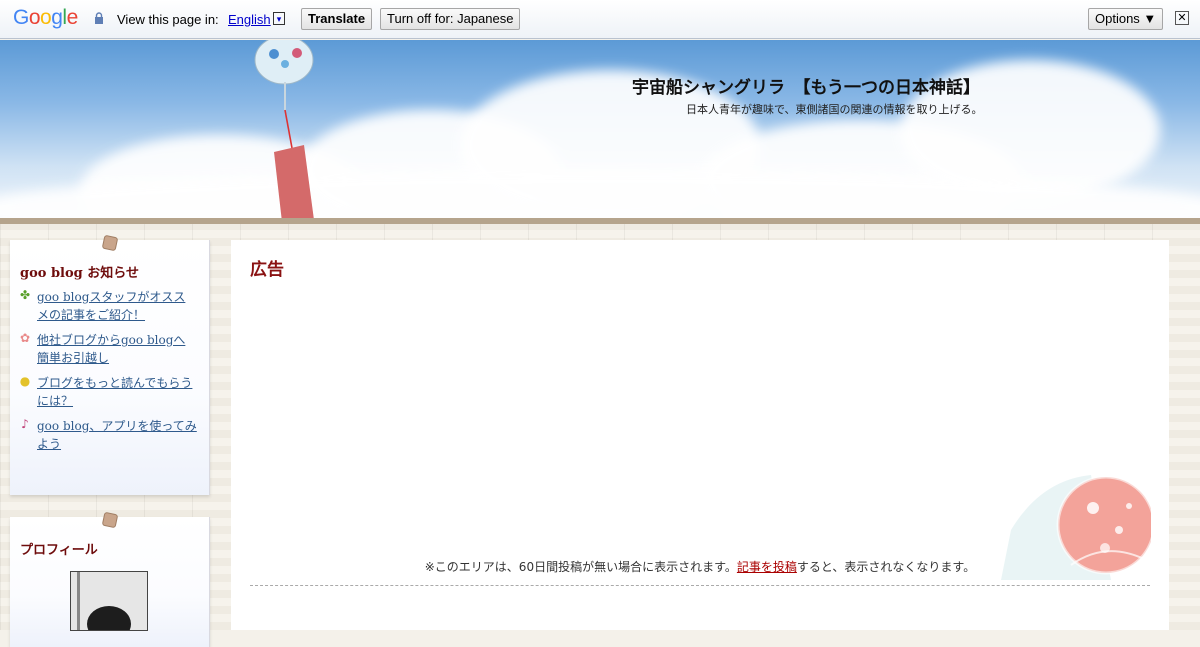 The width and height of the screenshot is (1200, 647). Describe the element at coordinates (834, 109) in the screenshot. I see `blog-description: 日本人青年が趣味で、東側諸国の関連の情報を取り上げる。` at that location.